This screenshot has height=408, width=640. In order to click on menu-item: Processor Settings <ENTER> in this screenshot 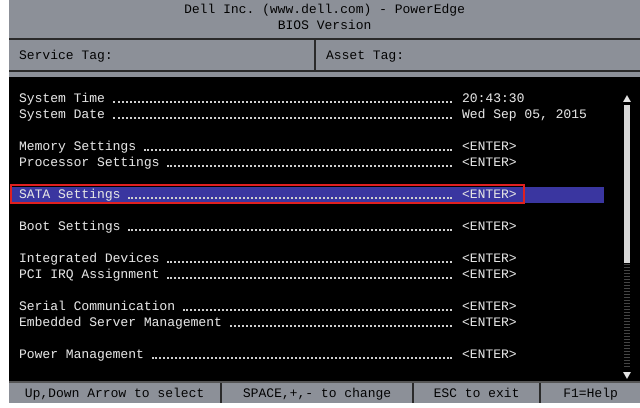, I will do `click(307, 163)`.